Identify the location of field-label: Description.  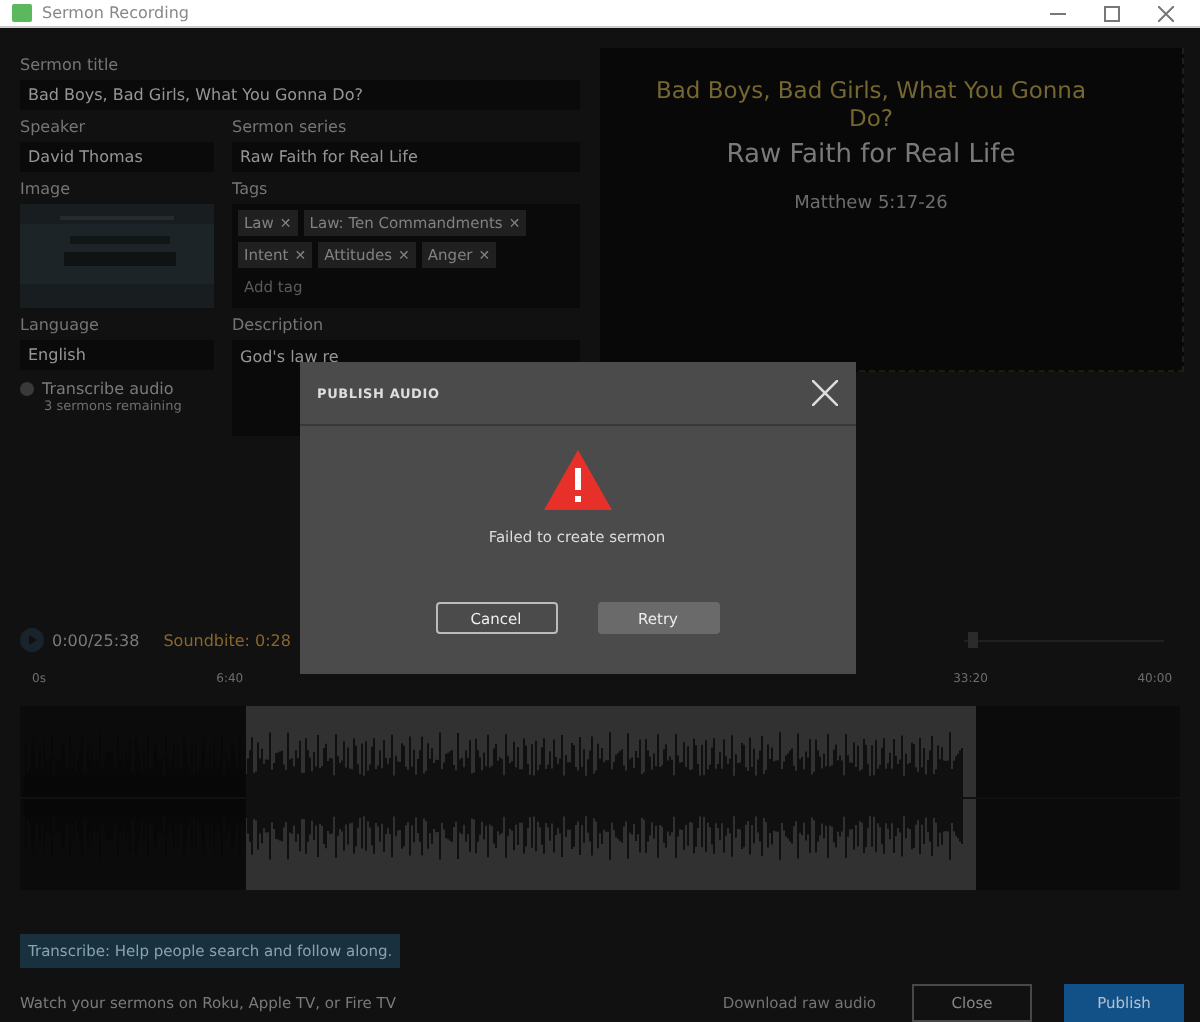
(279, 325).